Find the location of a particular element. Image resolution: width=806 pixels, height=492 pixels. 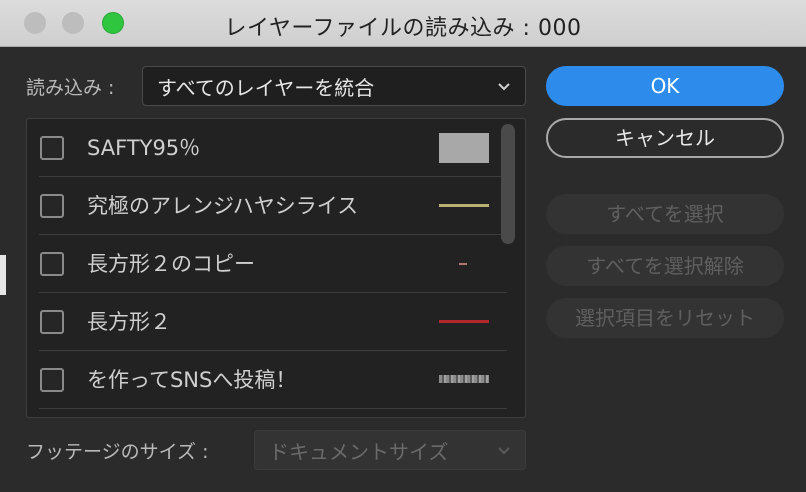

list-item: を作ってSNSへ投稿！ is located at coordinates (267, 380).